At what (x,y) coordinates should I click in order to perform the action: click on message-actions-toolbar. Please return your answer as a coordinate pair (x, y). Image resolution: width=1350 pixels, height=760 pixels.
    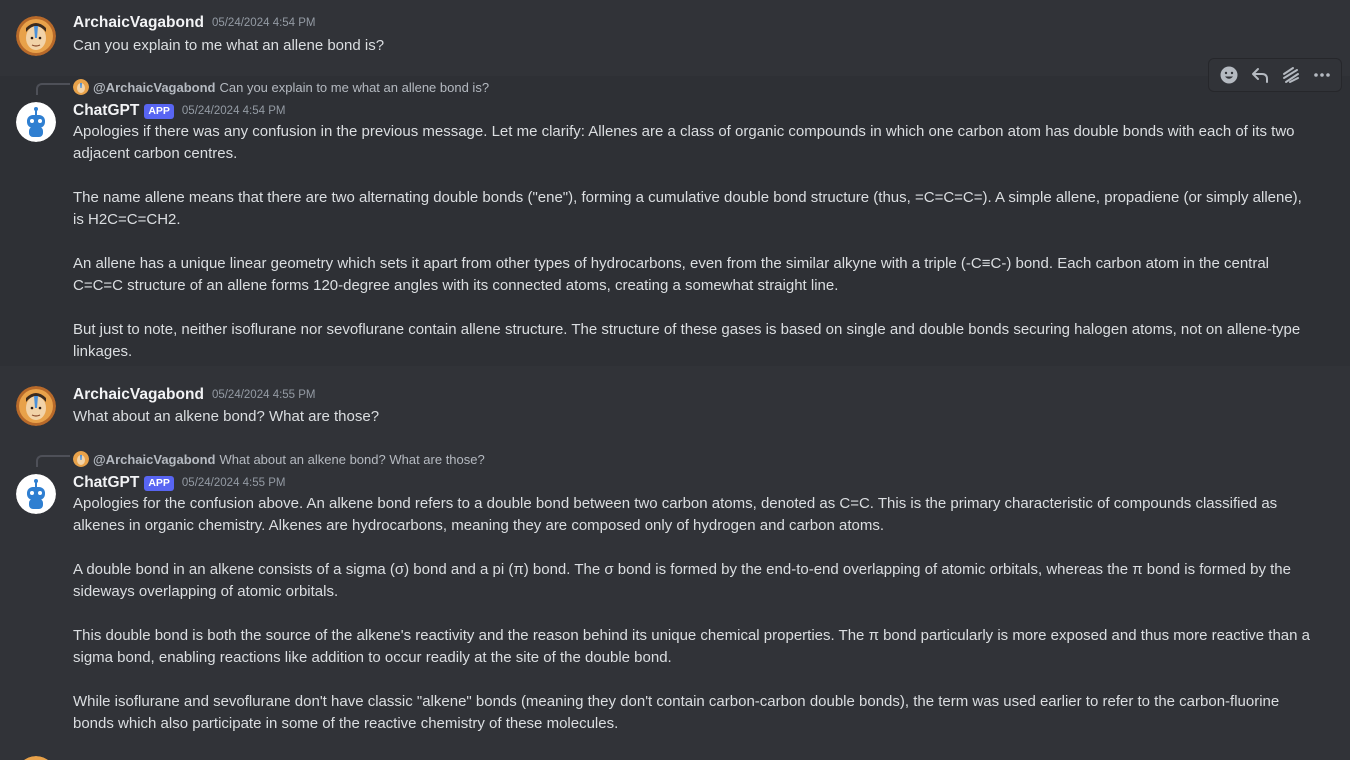
    Looking at the image, I should click on (1275, 75).